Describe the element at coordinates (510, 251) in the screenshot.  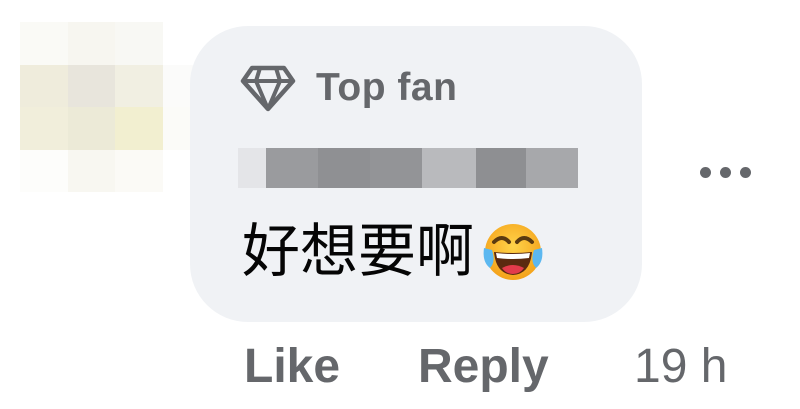
I see `laughing-emoji-icon` at that location.